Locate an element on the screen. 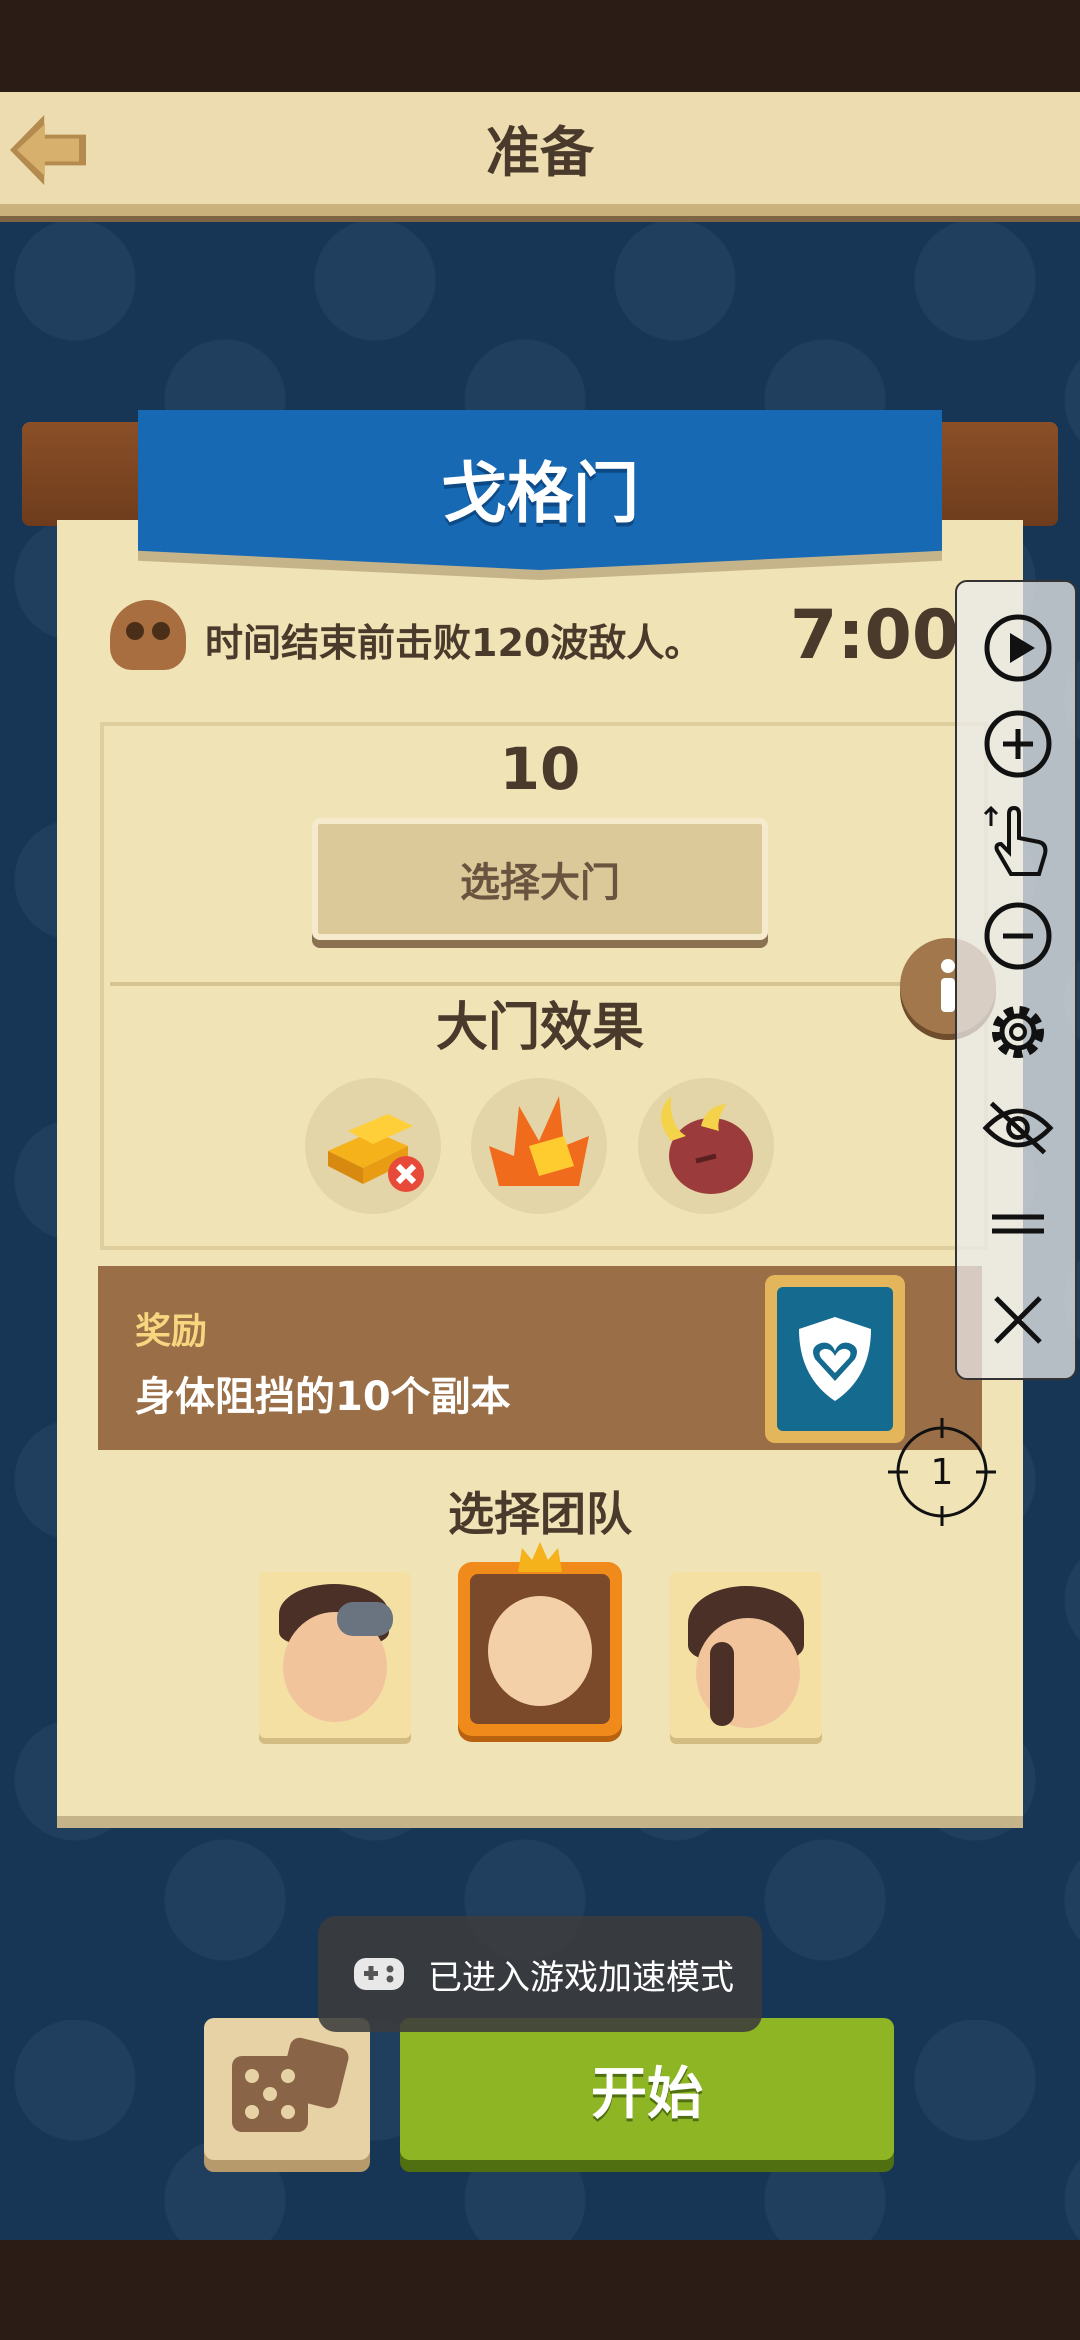 This screenshot has height=2340, width=1080. demon-horn-icon is located at coordinates (706, 1146).